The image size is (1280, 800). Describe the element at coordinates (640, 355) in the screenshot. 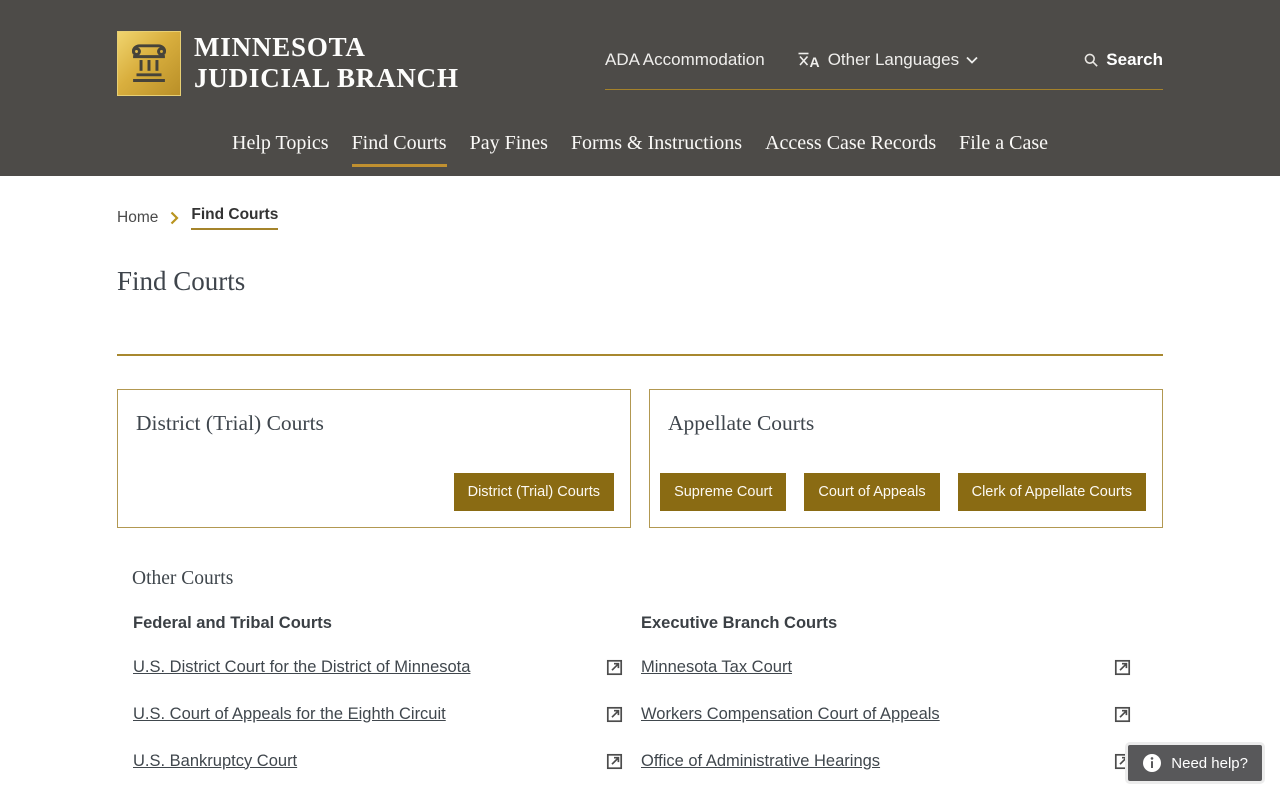

I see `title-divider` at that location.